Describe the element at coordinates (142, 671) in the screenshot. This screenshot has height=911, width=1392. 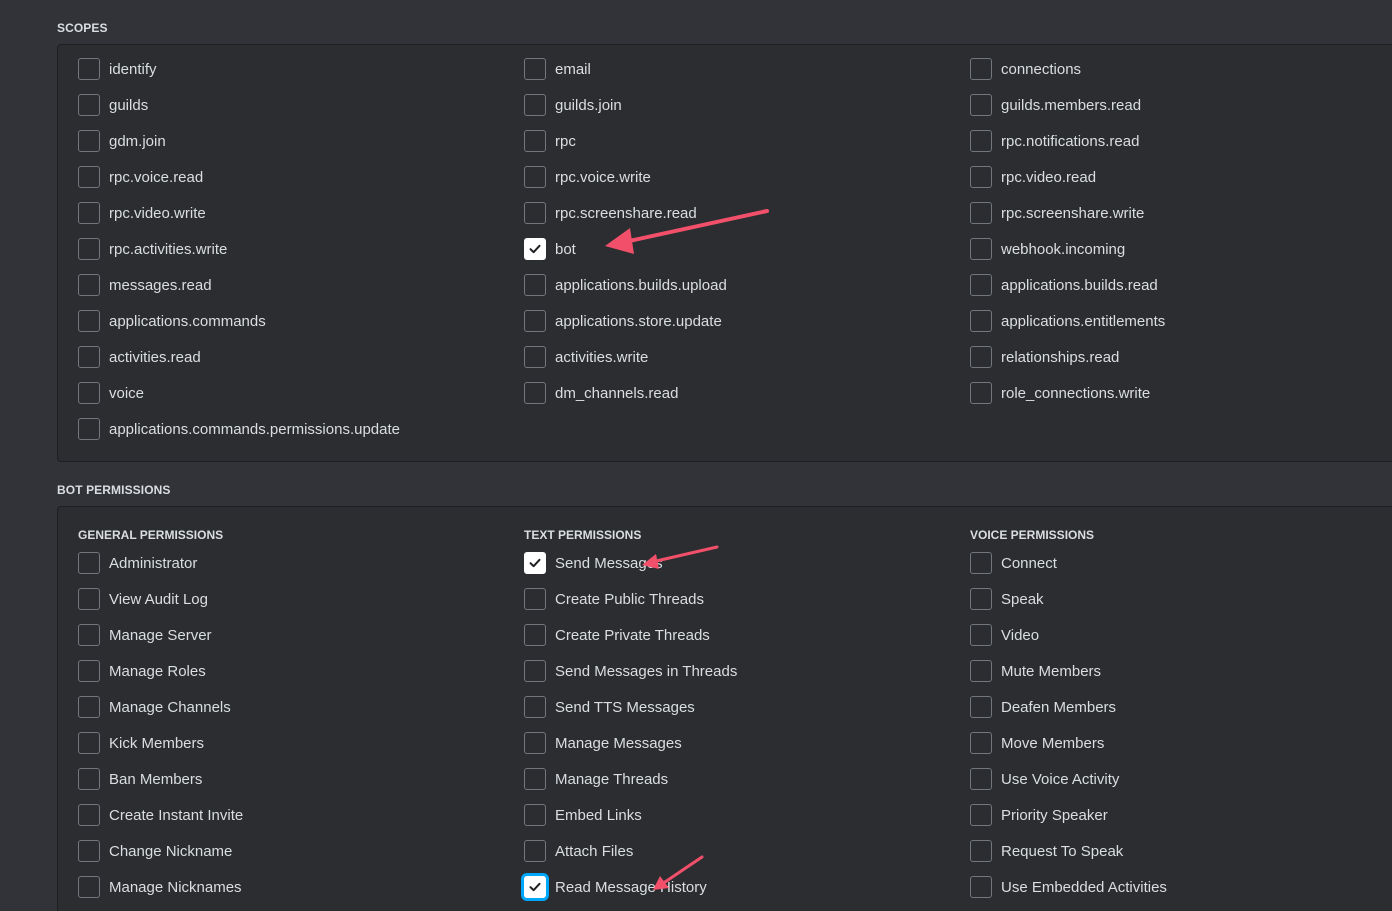
I see `permission-manage-roles: Manage Roles` at that location.